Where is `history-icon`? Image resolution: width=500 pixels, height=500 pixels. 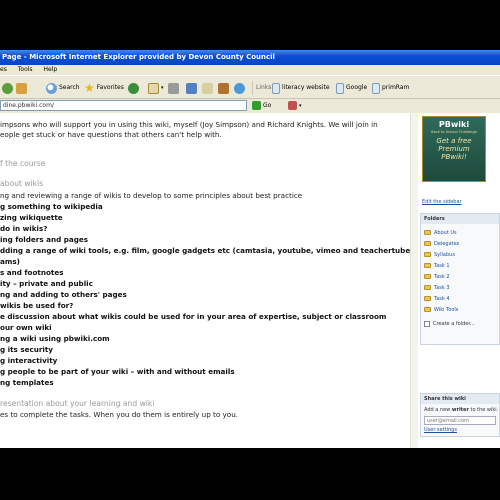
history-icon is located at coordinates (133, 88).